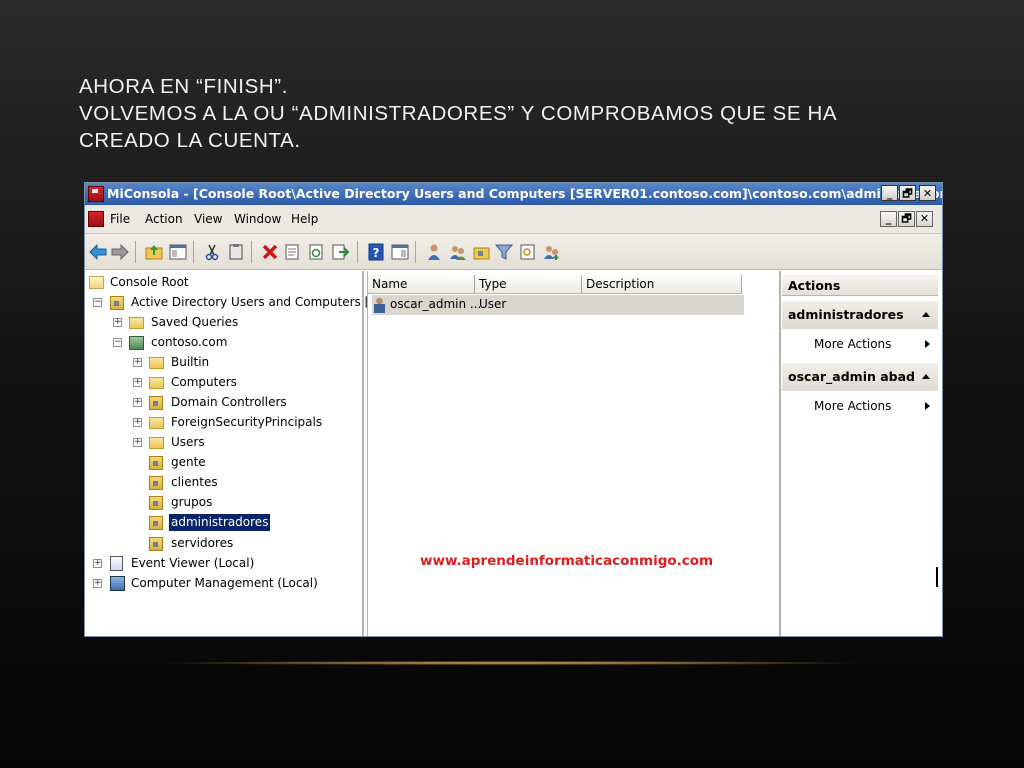 The width and height of the screenshot is (1024, 768). I want to click on tree-item-label: Computers, so click(204, 382).